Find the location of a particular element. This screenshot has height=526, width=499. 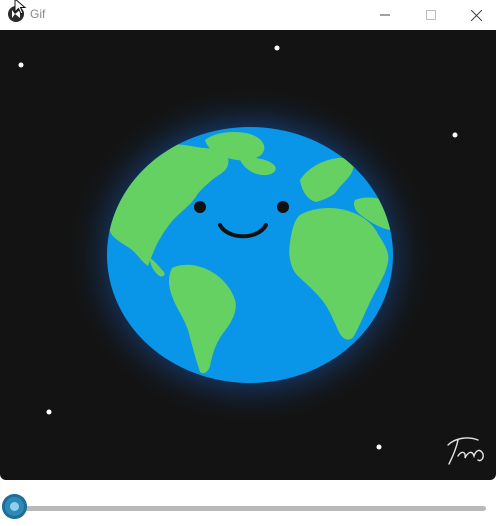

close-icon is located at coordinates (476, 15).